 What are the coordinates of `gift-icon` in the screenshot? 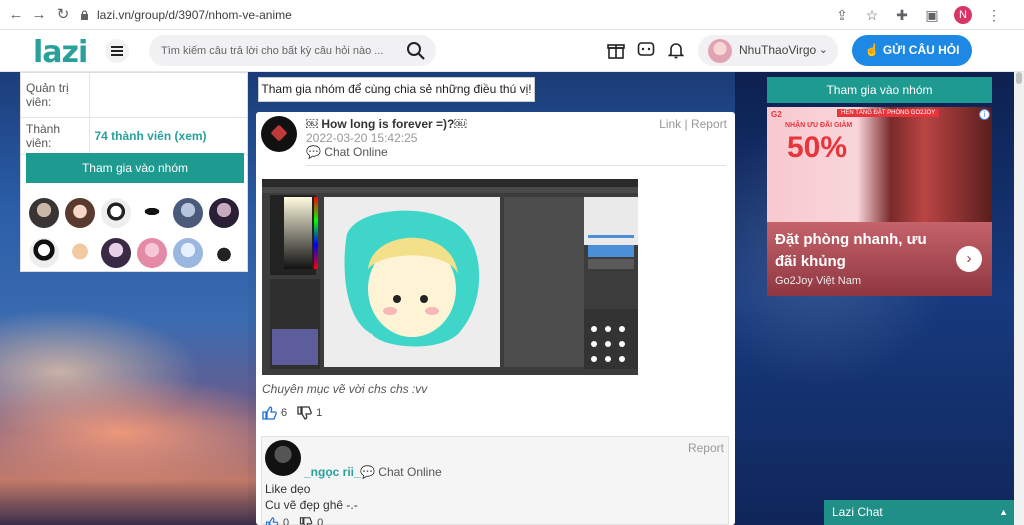 It's located at (616, 50).